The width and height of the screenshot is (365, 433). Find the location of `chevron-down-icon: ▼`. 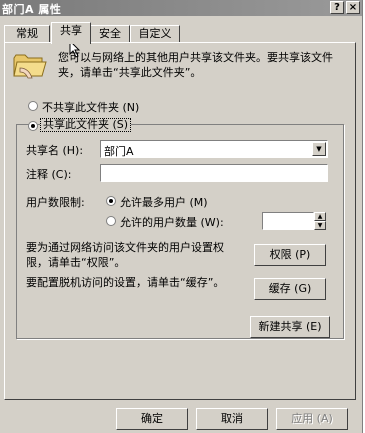

chevron-down-icon: ▼ is located at coordinates (319, 149).